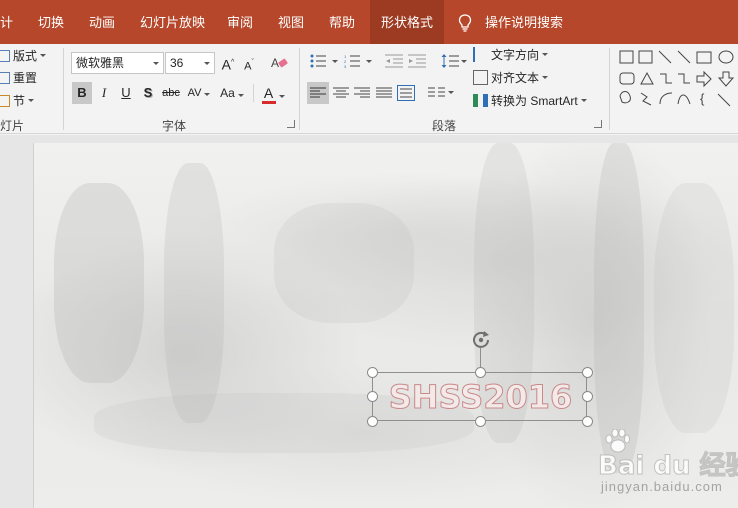  I want to click on tab-view: 视图, so click(291, 22).